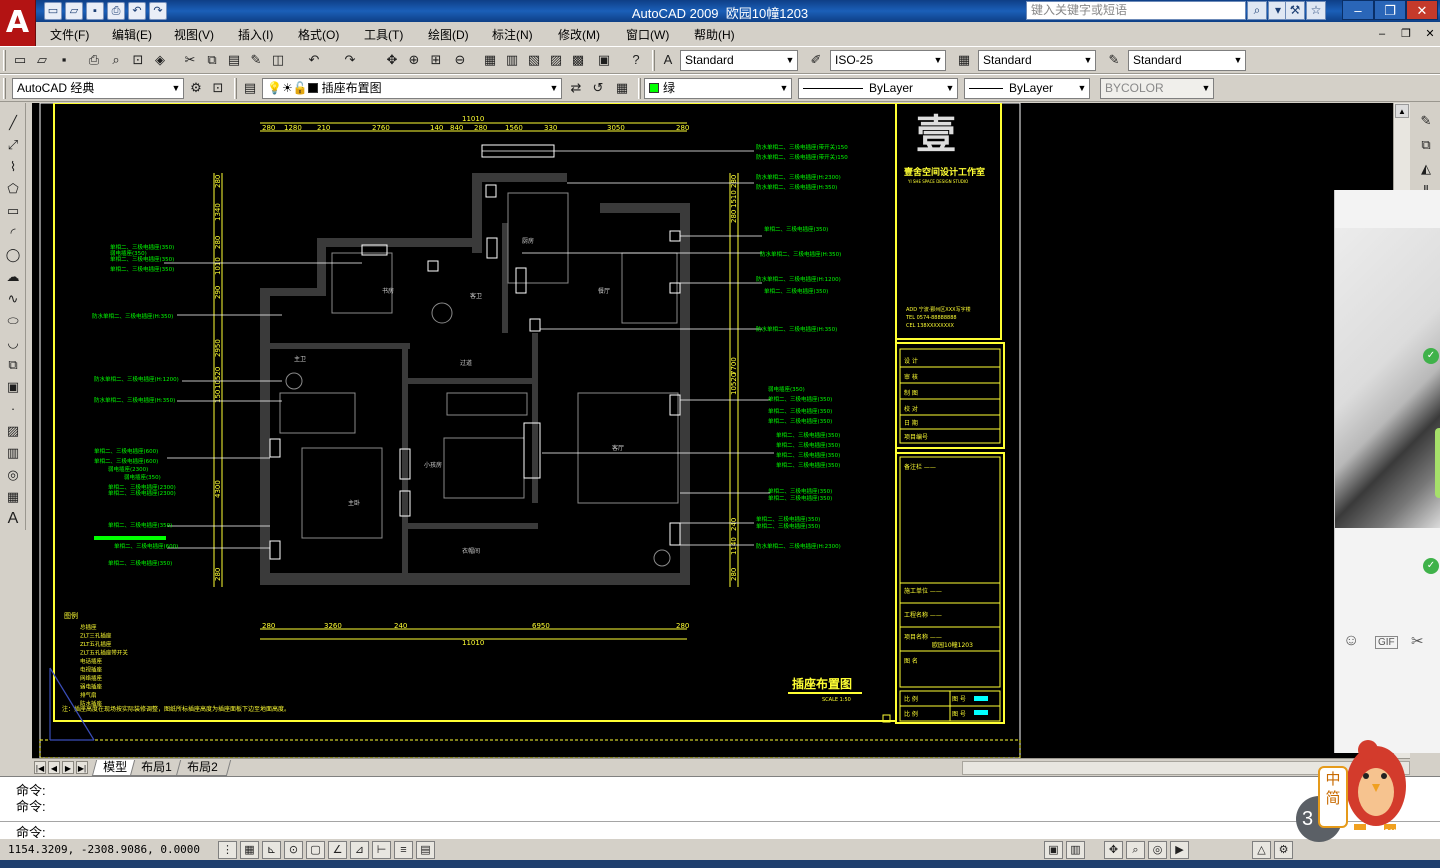 This screenshot has width=1440, height=868. I want to click on layer-manager-icon: ▤, so click(250, 88).